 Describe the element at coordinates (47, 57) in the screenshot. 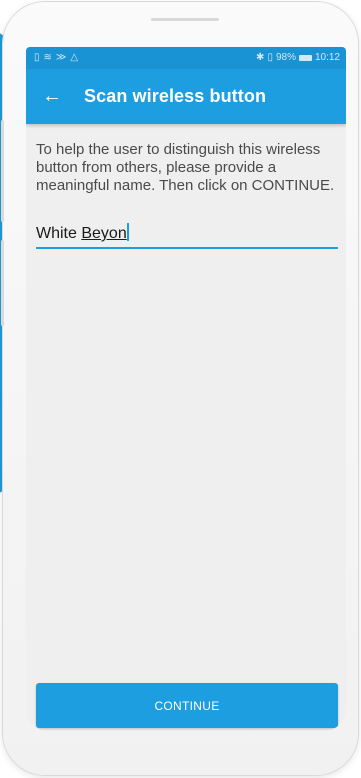

I see `wifi-icon: ≋` at that location.